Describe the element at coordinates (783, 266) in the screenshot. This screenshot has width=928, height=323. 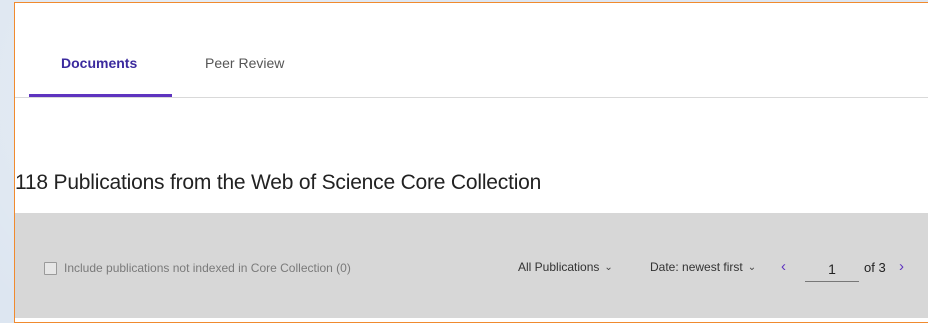
I see `chevron-left-icon: ‹` at that location.